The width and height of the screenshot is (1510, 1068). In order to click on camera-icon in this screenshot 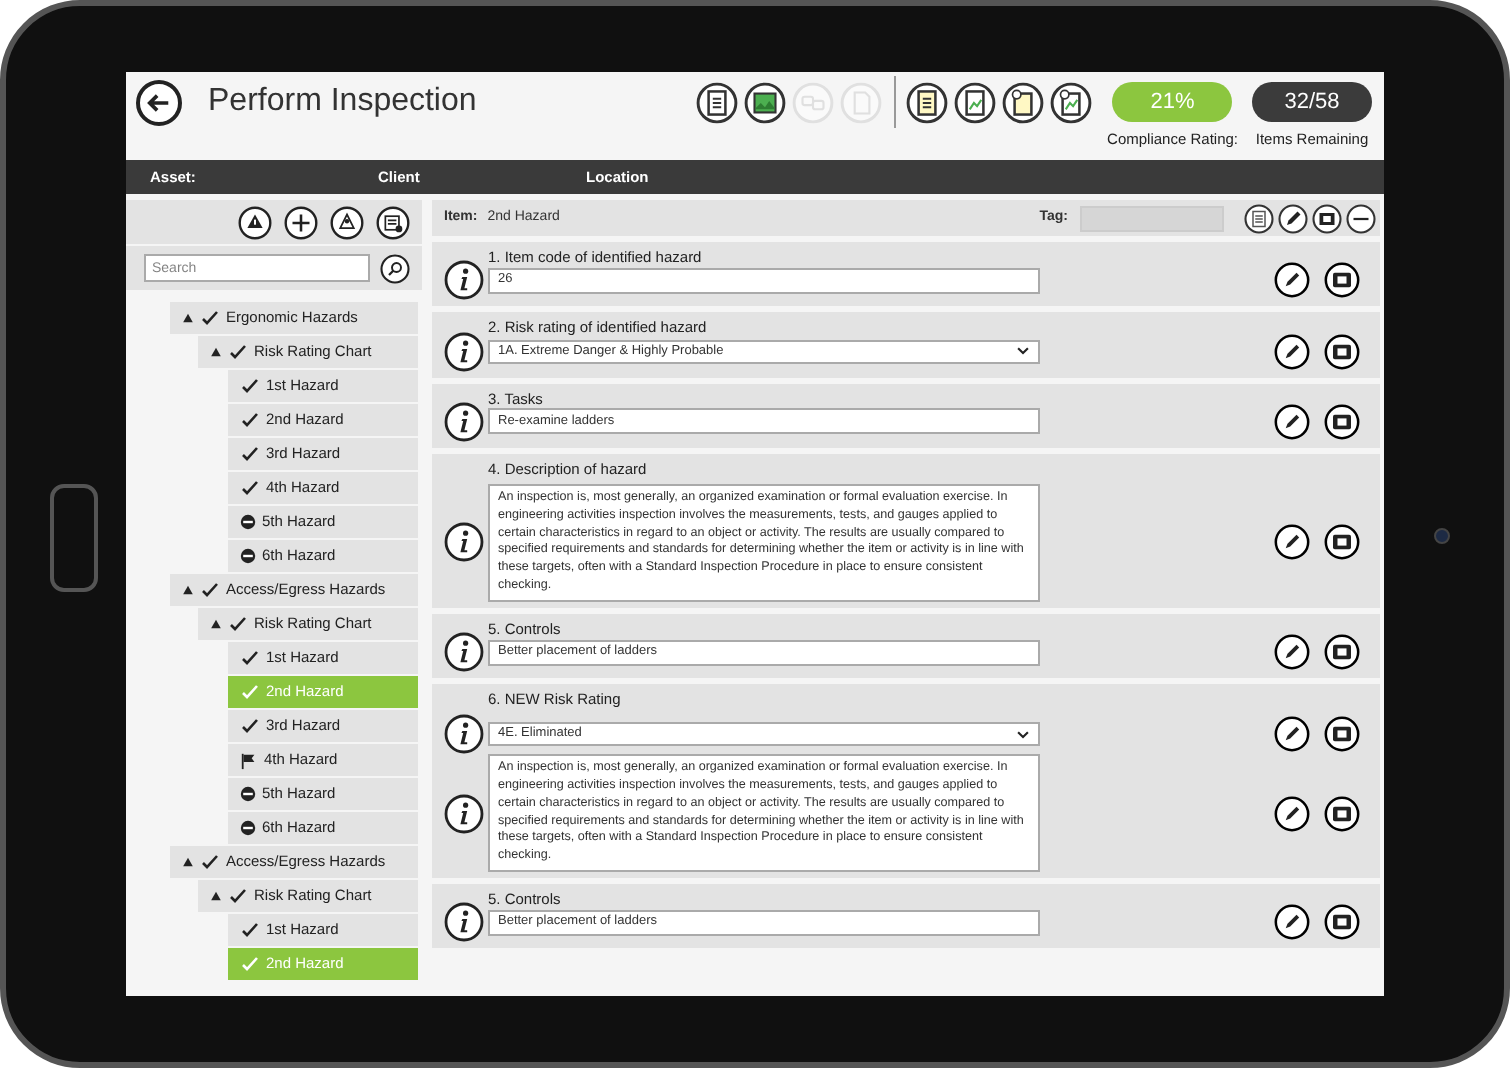, I will do `click(1442, 536)`.